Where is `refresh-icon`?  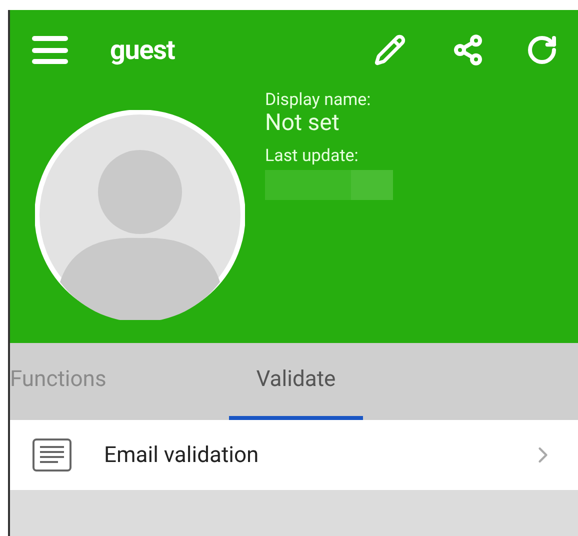
refresh-icon is located at coordinates (542, 50).